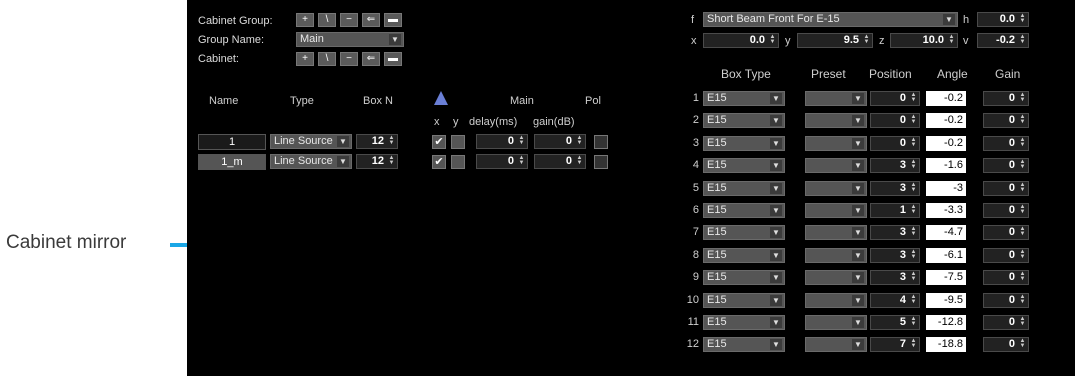 Image resolution: width=1075 pixels, height=376 pixels. I want to click on box-angle-field: -6.1, so click(946, 255).